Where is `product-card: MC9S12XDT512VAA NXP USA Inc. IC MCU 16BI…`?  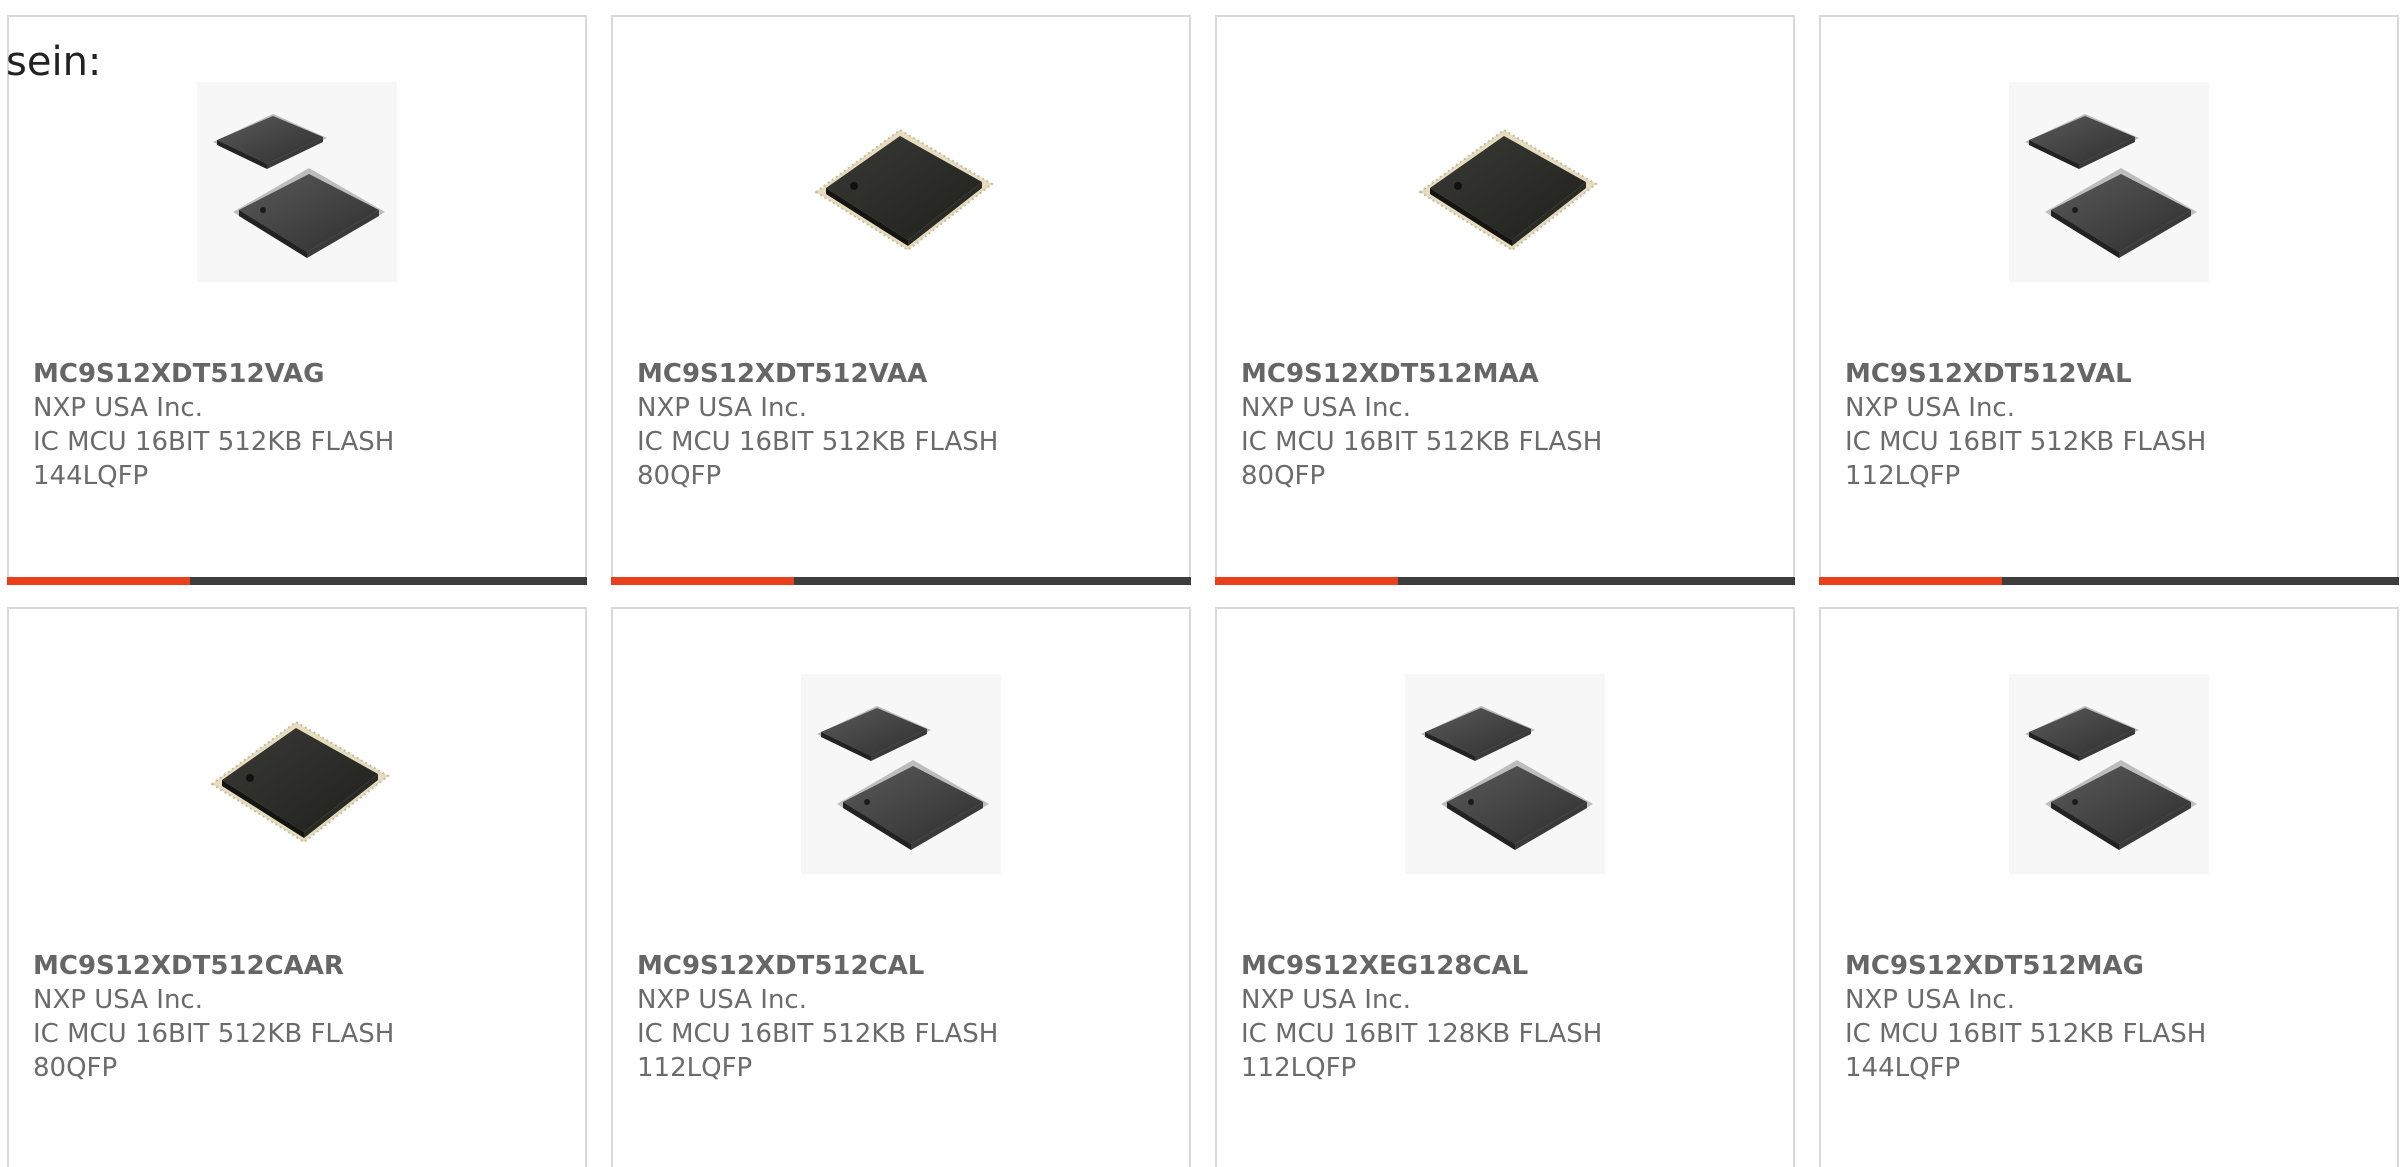 product-card: MC9S12XDT512VAA NXP USA Inc. IC MCU 16BI… is located at coordinates (901, 300).